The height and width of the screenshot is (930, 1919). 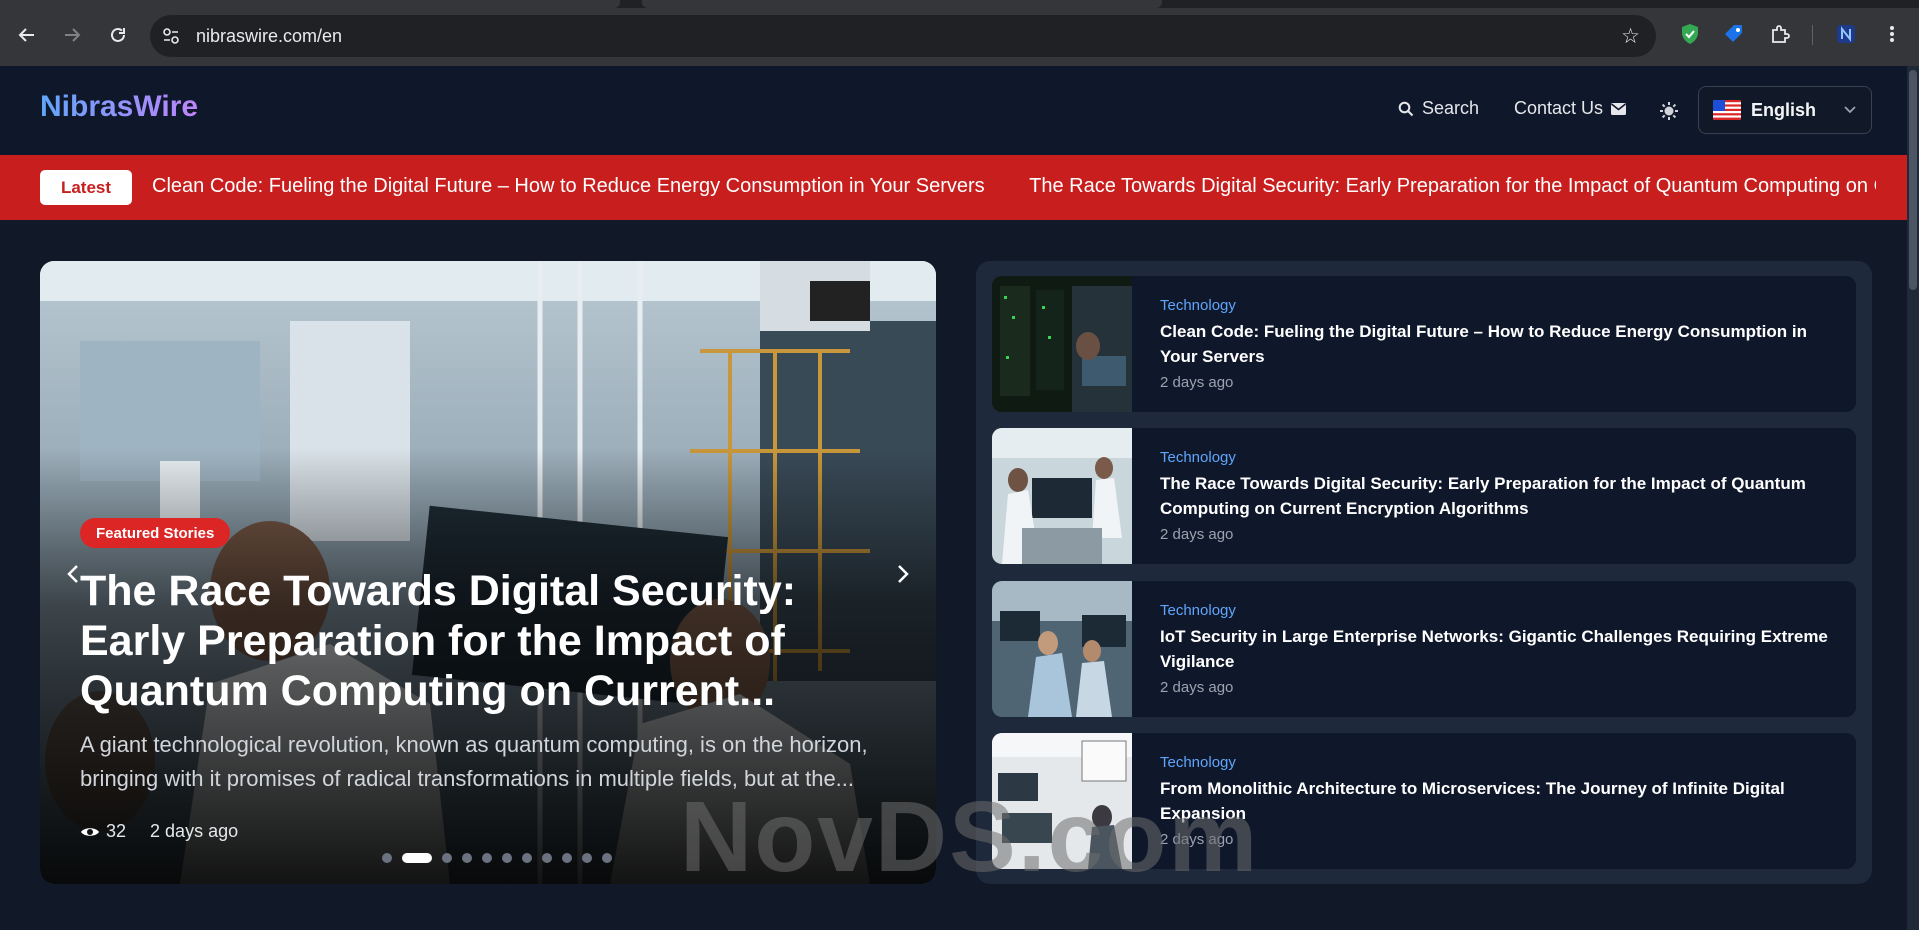 I want to click on search-link: Search, so click(x=1438, y=108).